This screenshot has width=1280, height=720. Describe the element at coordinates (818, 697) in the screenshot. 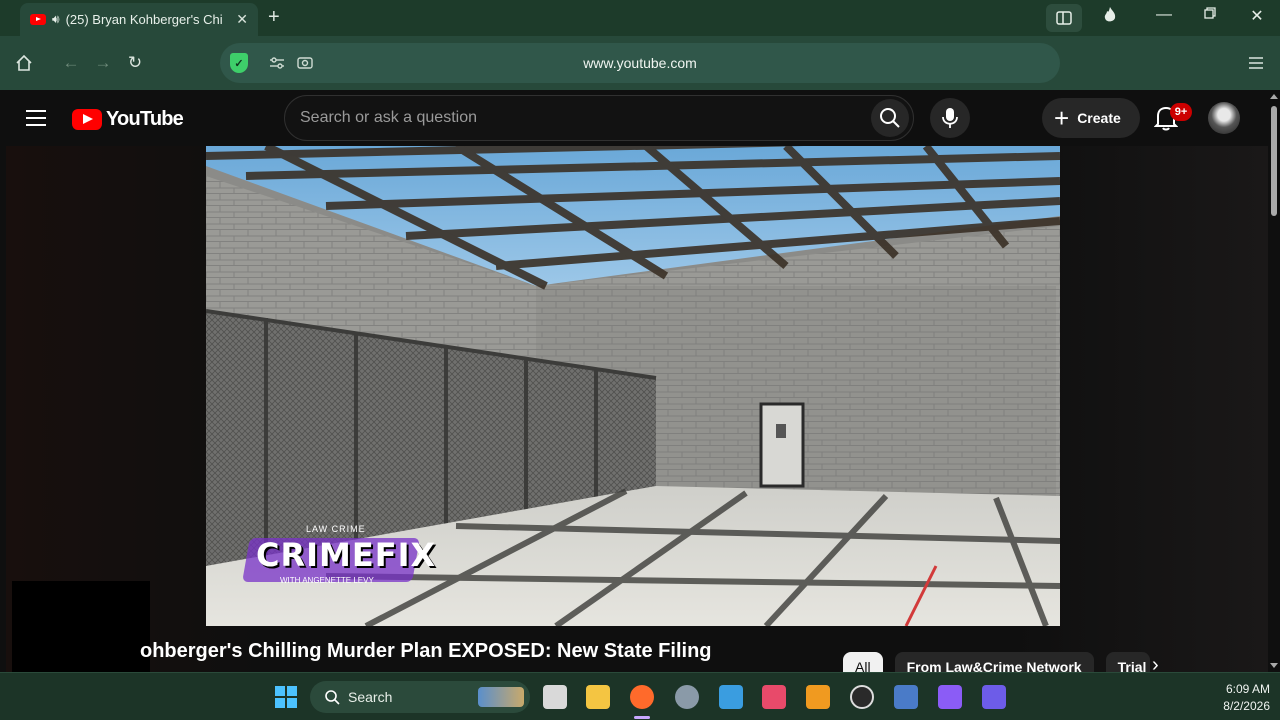

I see `fl-studio-icon` at that location.